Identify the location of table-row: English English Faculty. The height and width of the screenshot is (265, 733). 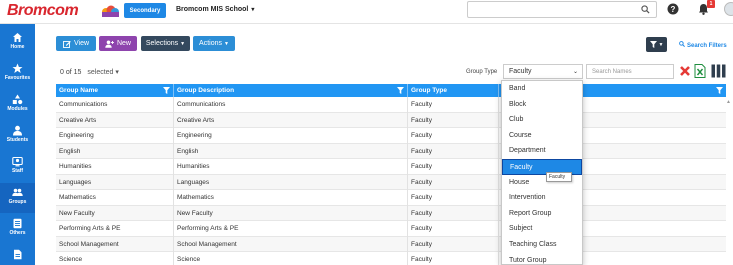
(391, 151).